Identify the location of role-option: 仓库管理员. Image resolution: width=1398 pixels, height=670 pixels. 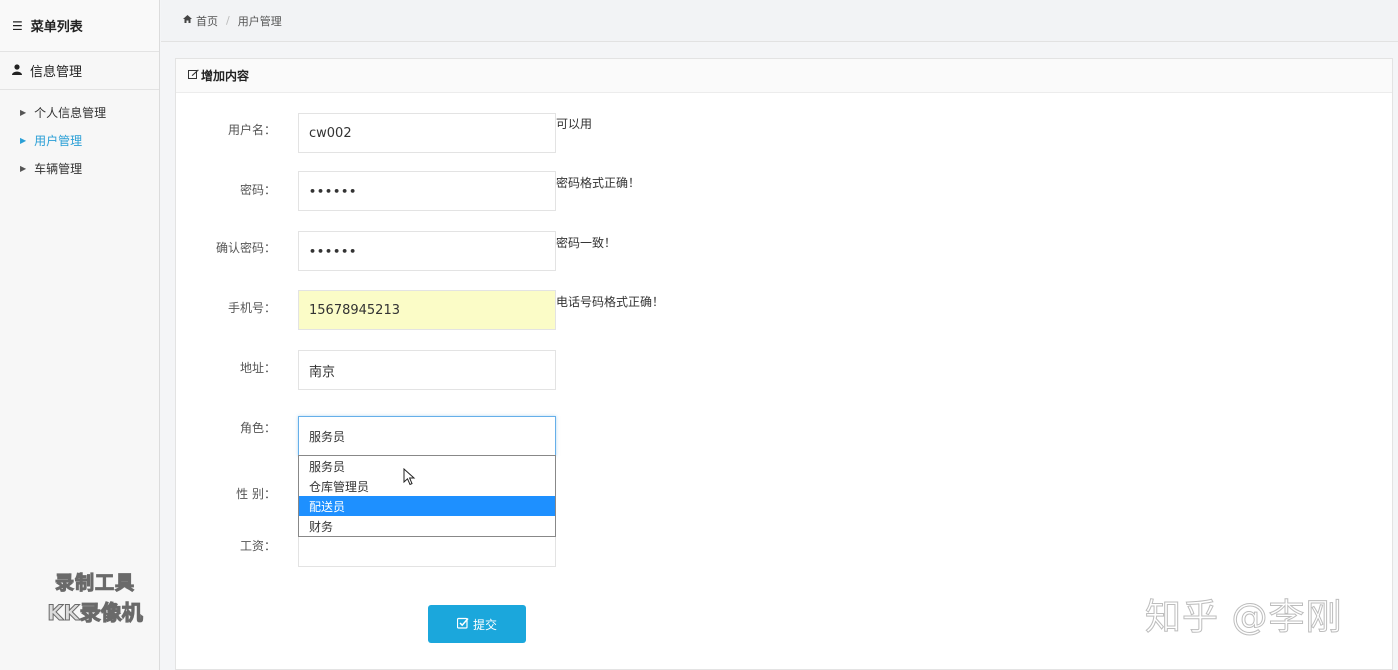
(427, 486).